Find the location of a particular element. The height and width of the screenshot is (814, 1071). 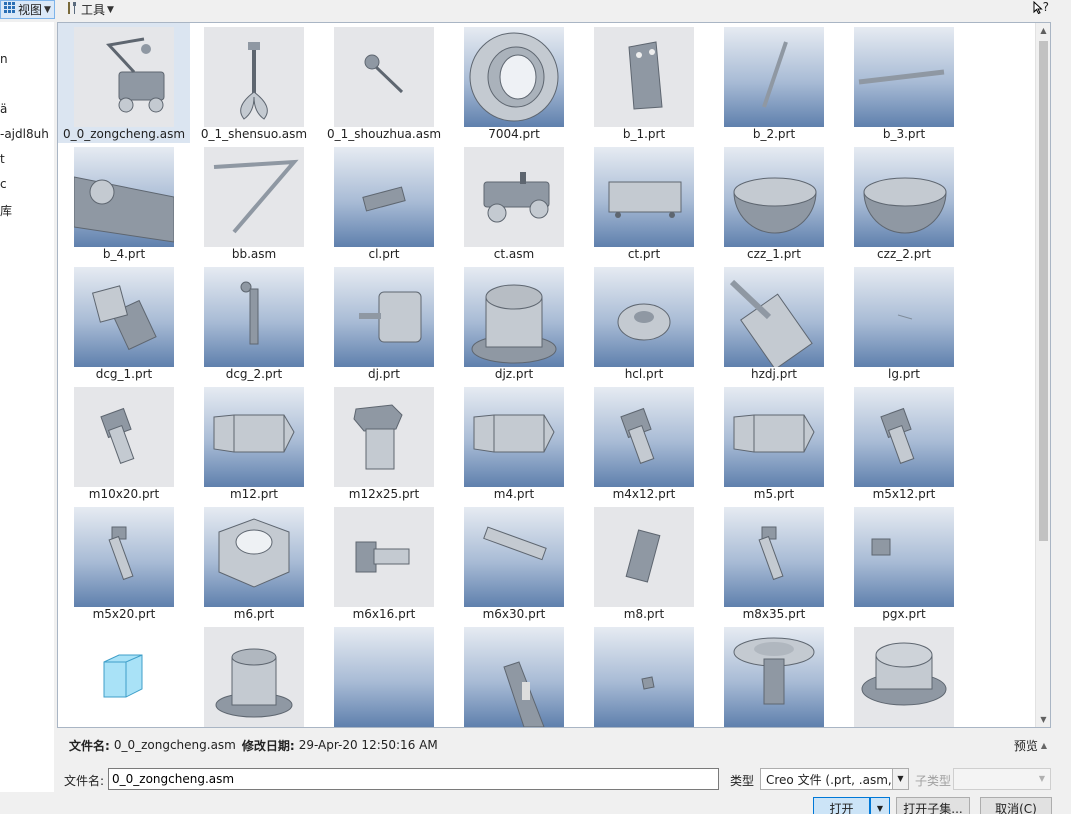

file-item: ct.asm is located at coordinates (506, 203).